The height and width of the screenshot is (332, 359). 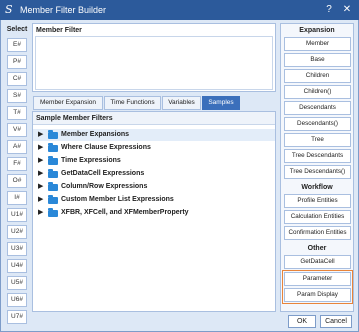 I want to click on tree-item-where-clause: ▶ Where Clause Expressions, so click(x=154, y=148).